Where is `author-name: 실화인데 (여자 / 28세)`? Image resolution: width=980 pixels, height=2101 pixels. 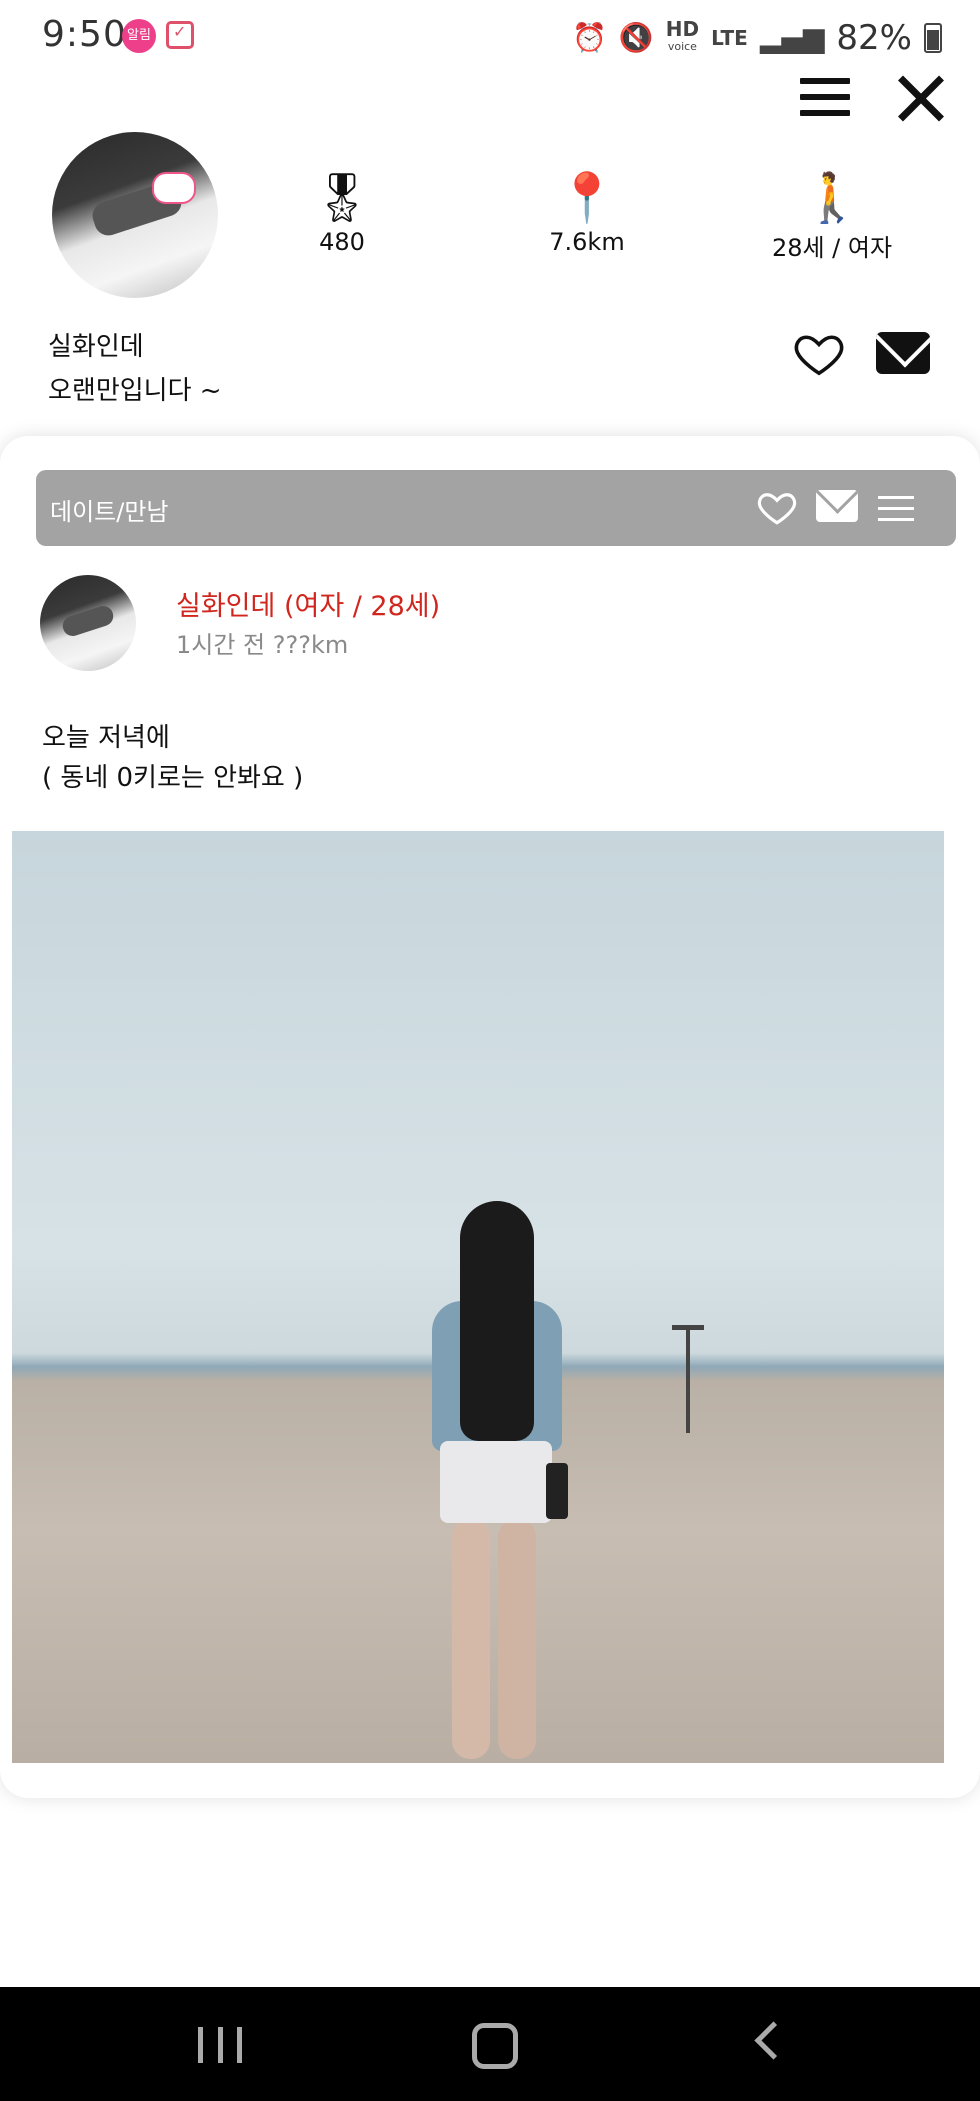 author-name: 실화인데 (여자 / 28세) is located at coordinates (308, 603).